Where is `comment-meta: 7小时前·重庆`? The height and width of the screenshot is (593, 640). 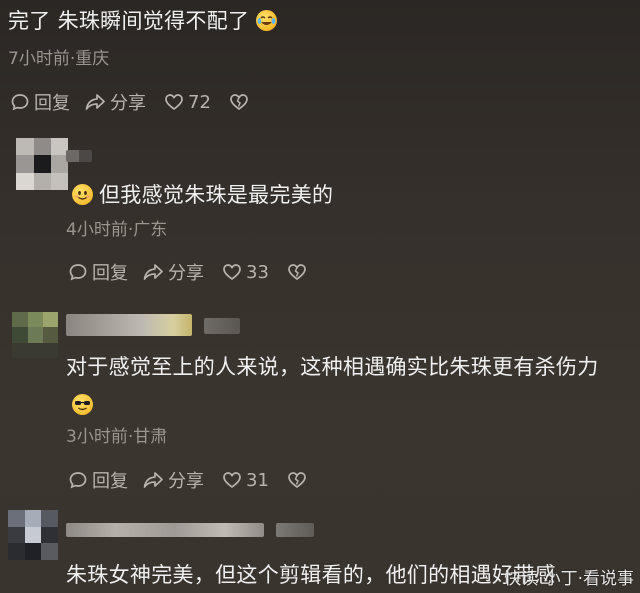 comment-meta: 7小时前·重庆 is located at coordinates (59, 59).